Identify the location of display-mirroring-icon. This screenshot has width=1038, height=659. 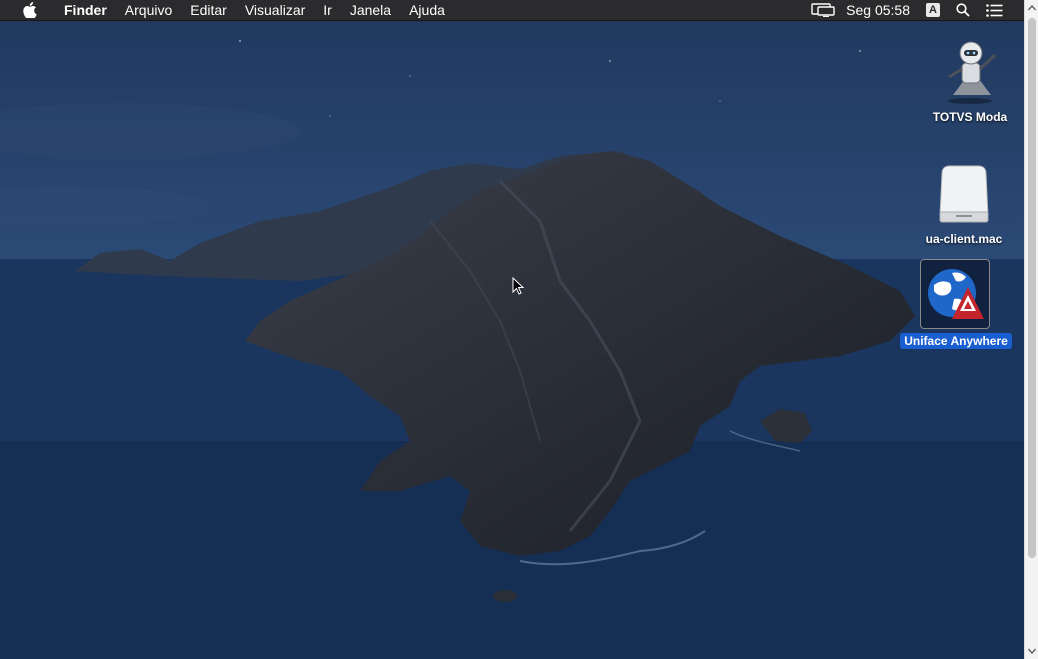
(823, 10).